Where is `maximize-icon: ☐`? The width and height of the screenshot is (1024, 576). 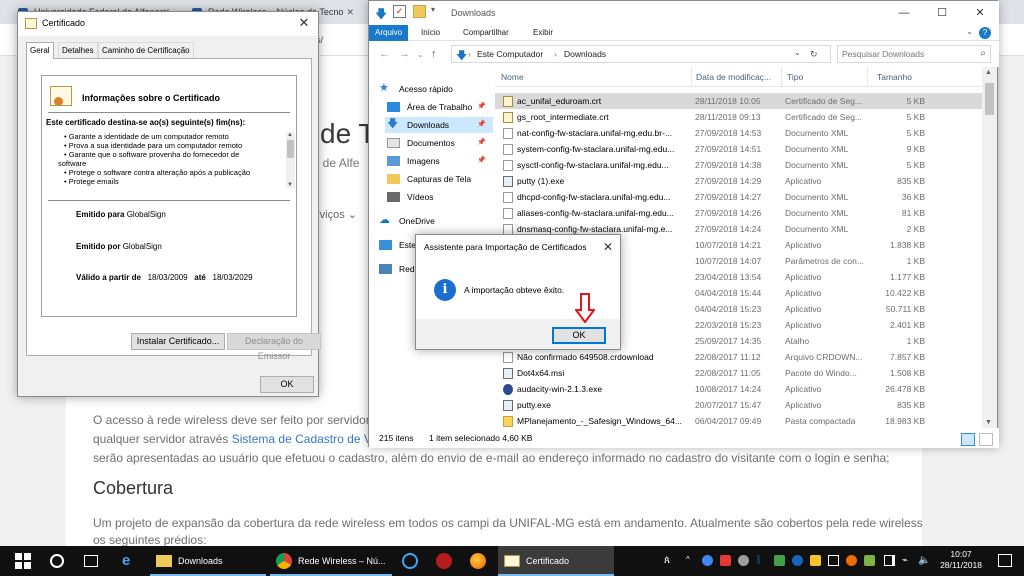 maximize-icon: ☐ is located at coordinates (942, 13).